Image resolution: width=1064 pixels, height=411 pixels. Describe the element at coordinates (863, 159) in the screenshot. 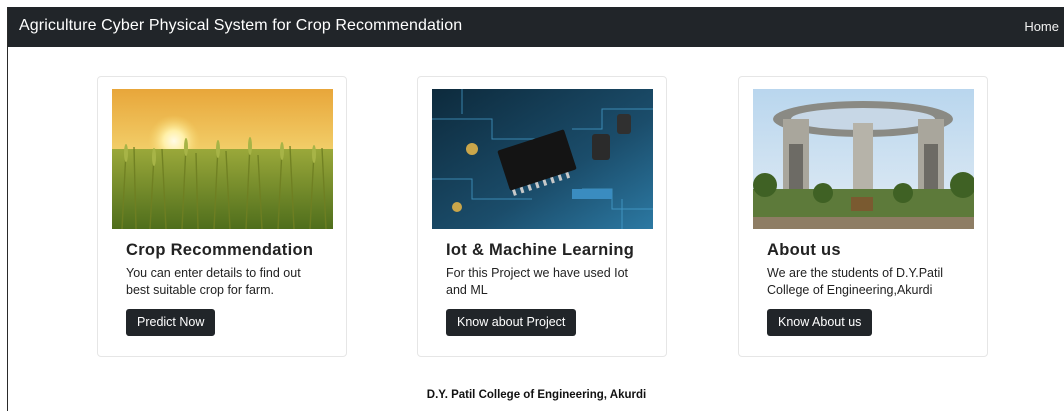

I see `university-gate-image` at that location.